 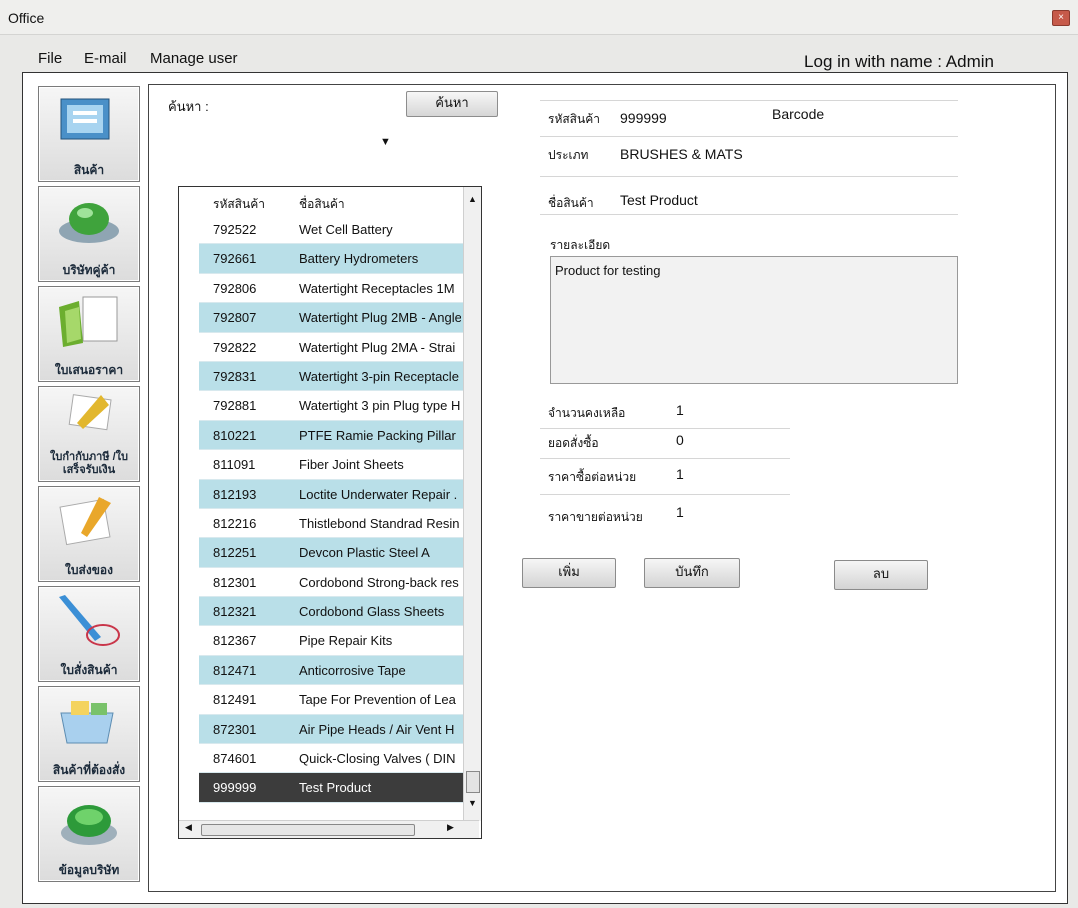 I want to click on product-code-cell: 792806, so click(x=235, y=288).